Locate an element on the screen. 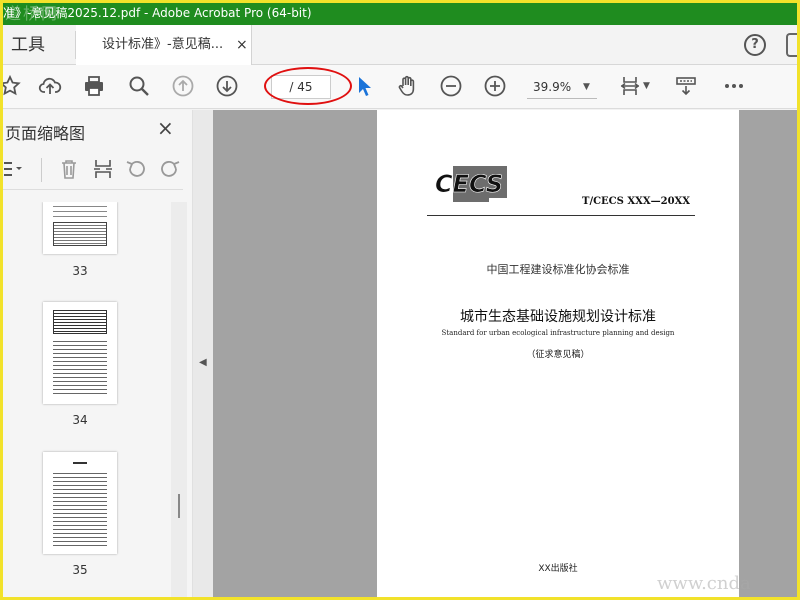 The width and height of the screenshot is (800, 600). thumbnail-label: 35 is located at coordinates (80, 570).